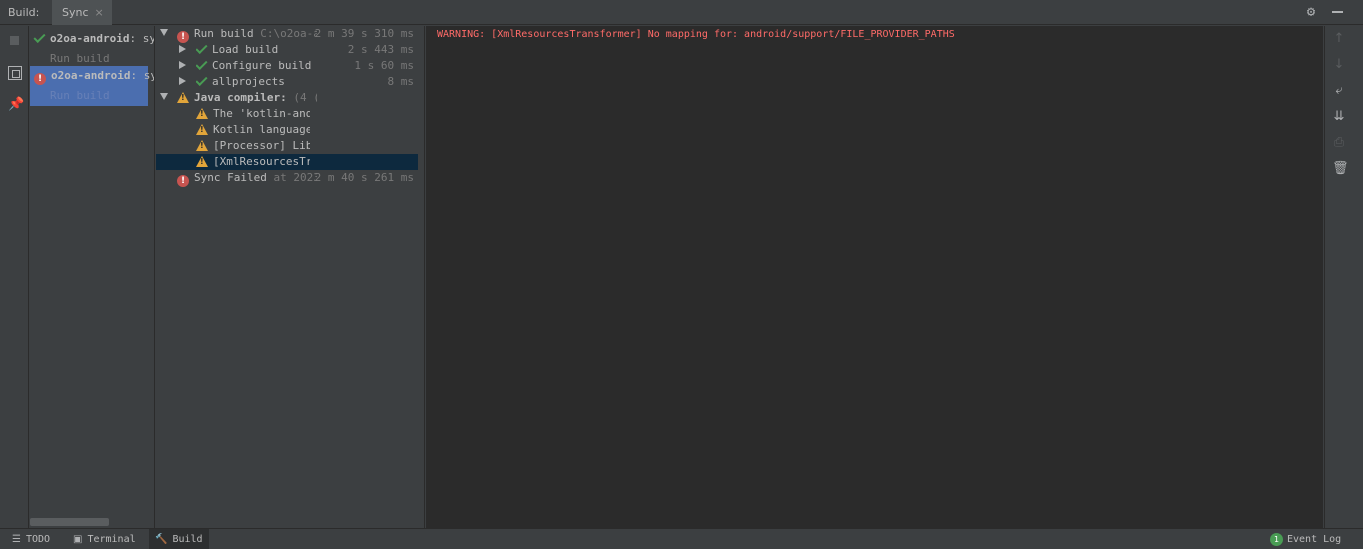 The height and width of the screenshot is (549, 1363). What do you see at coordinates (240, 97) in the screenshot?
I see `tree-row-label: Java compiler:` at bounding box center [240, 97].